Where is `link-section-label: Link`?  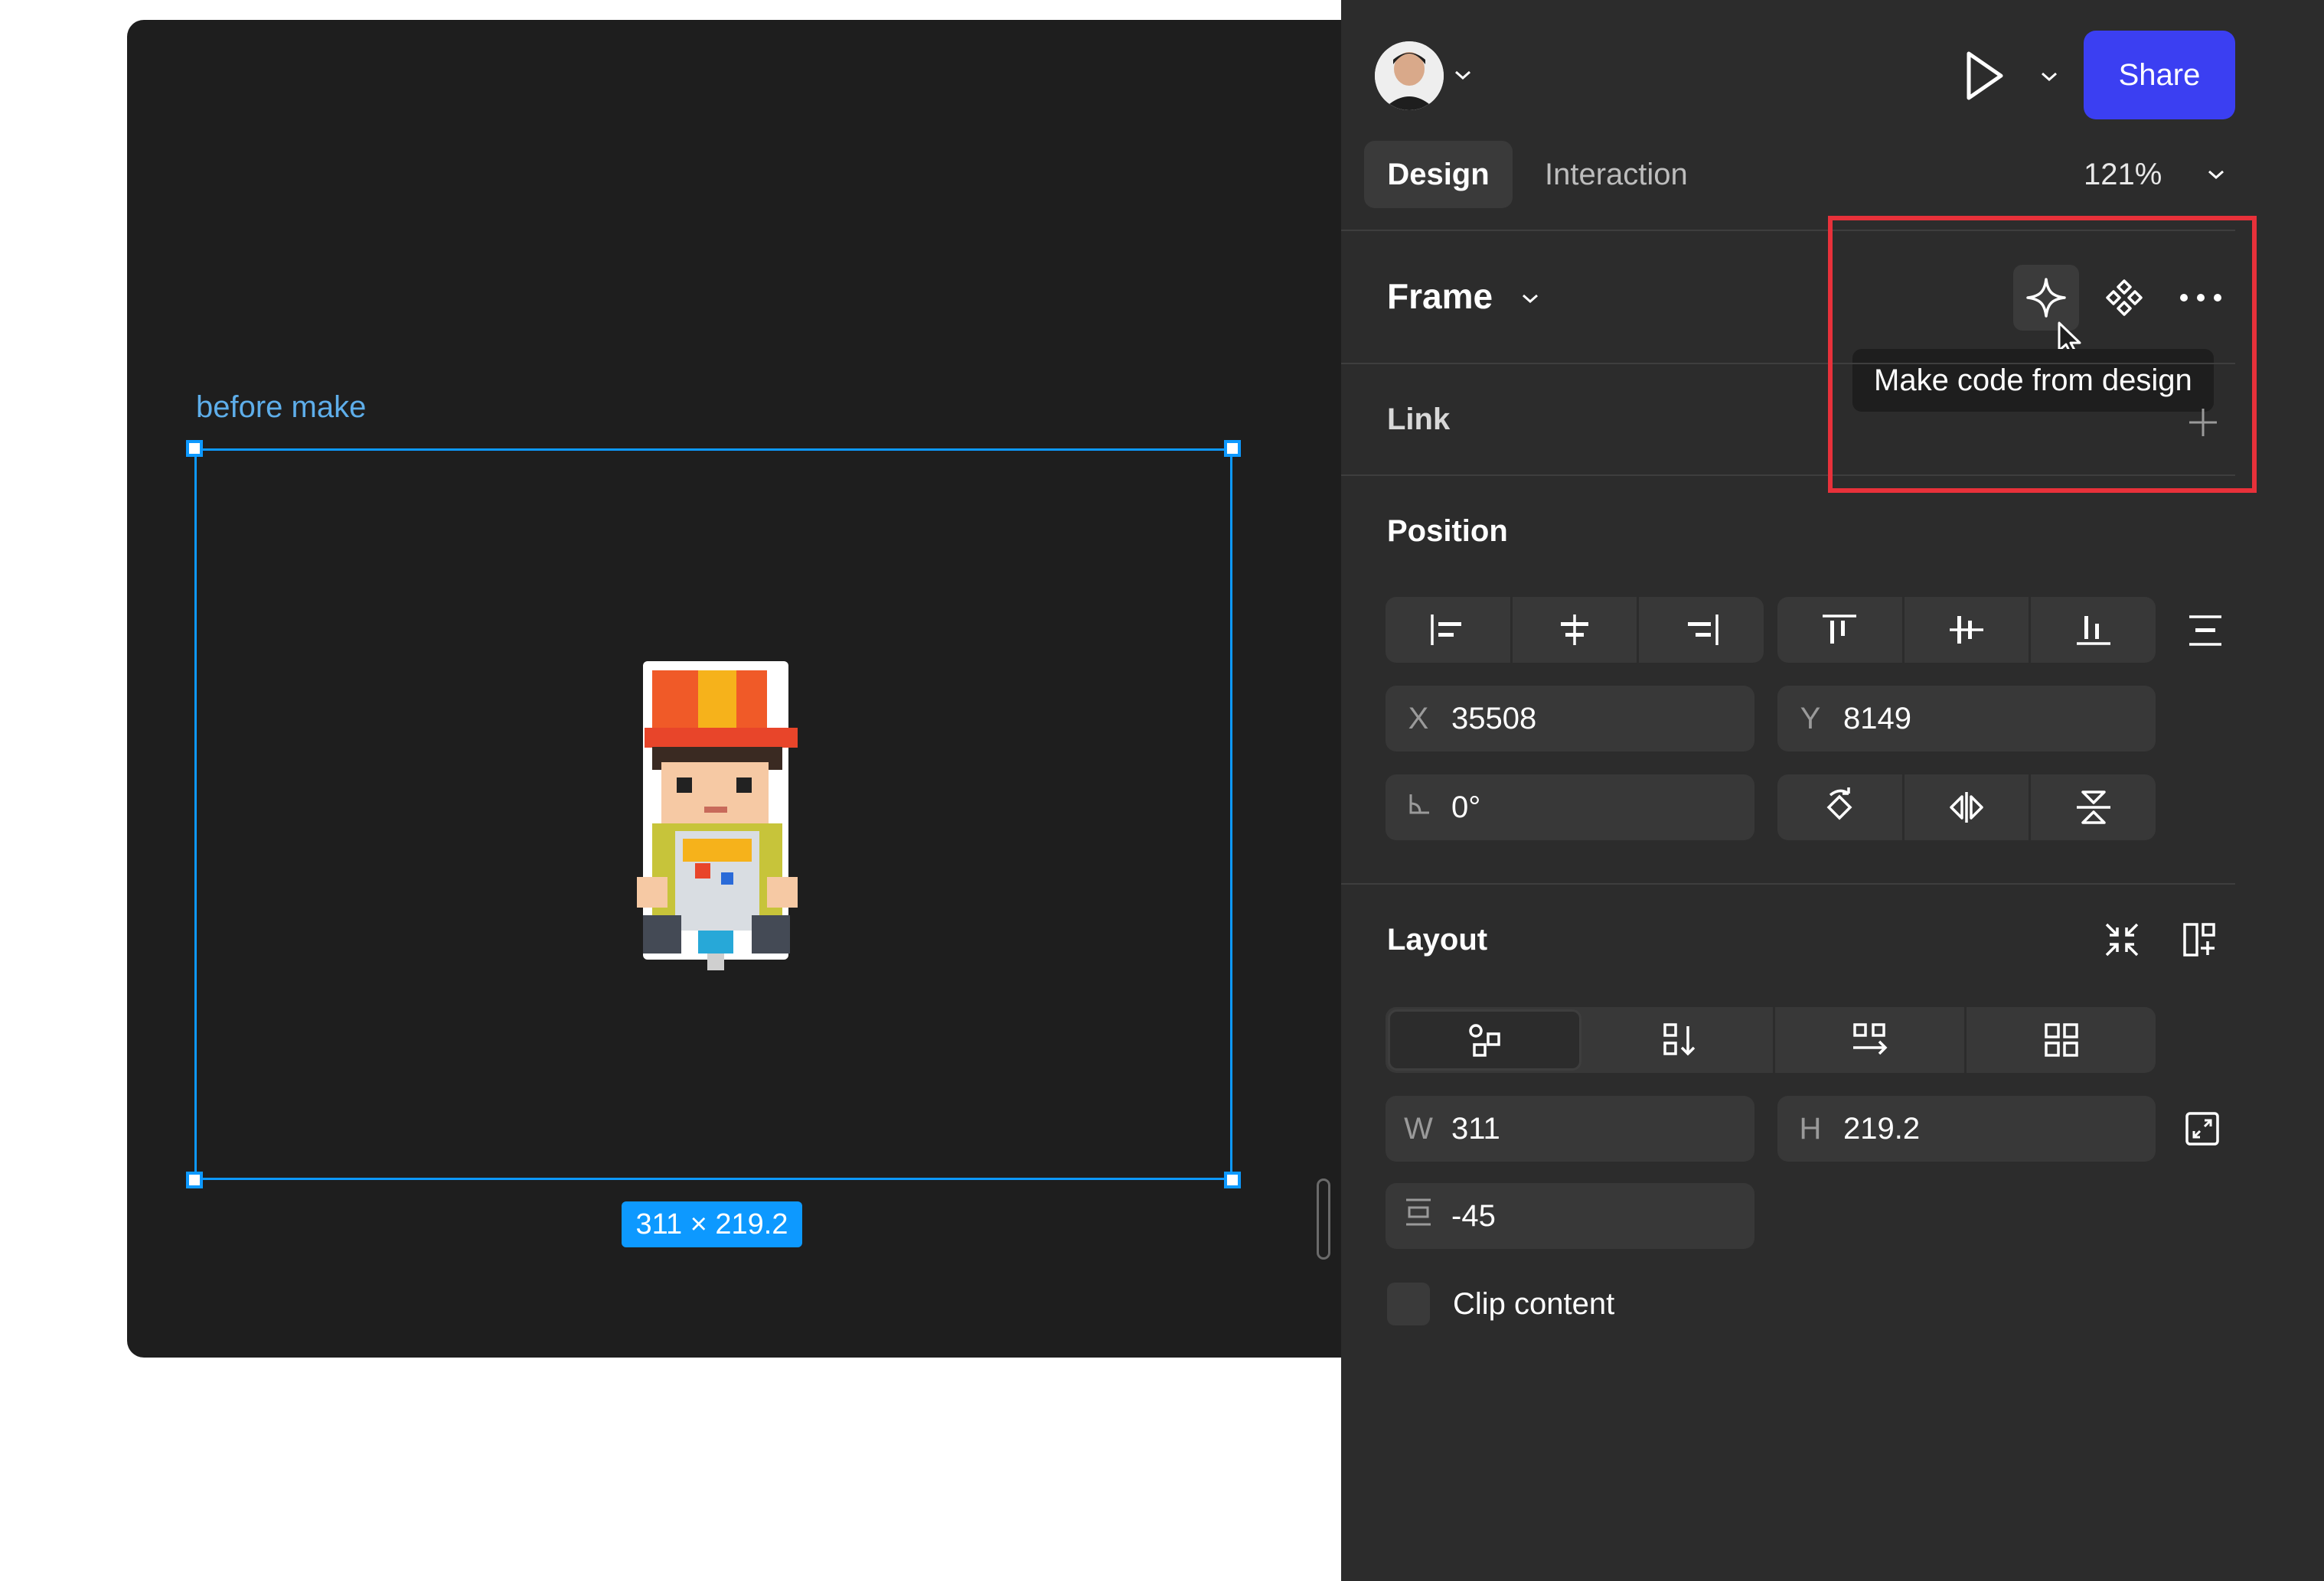
link-section-label: Link is located at coordinates (1419, 420).